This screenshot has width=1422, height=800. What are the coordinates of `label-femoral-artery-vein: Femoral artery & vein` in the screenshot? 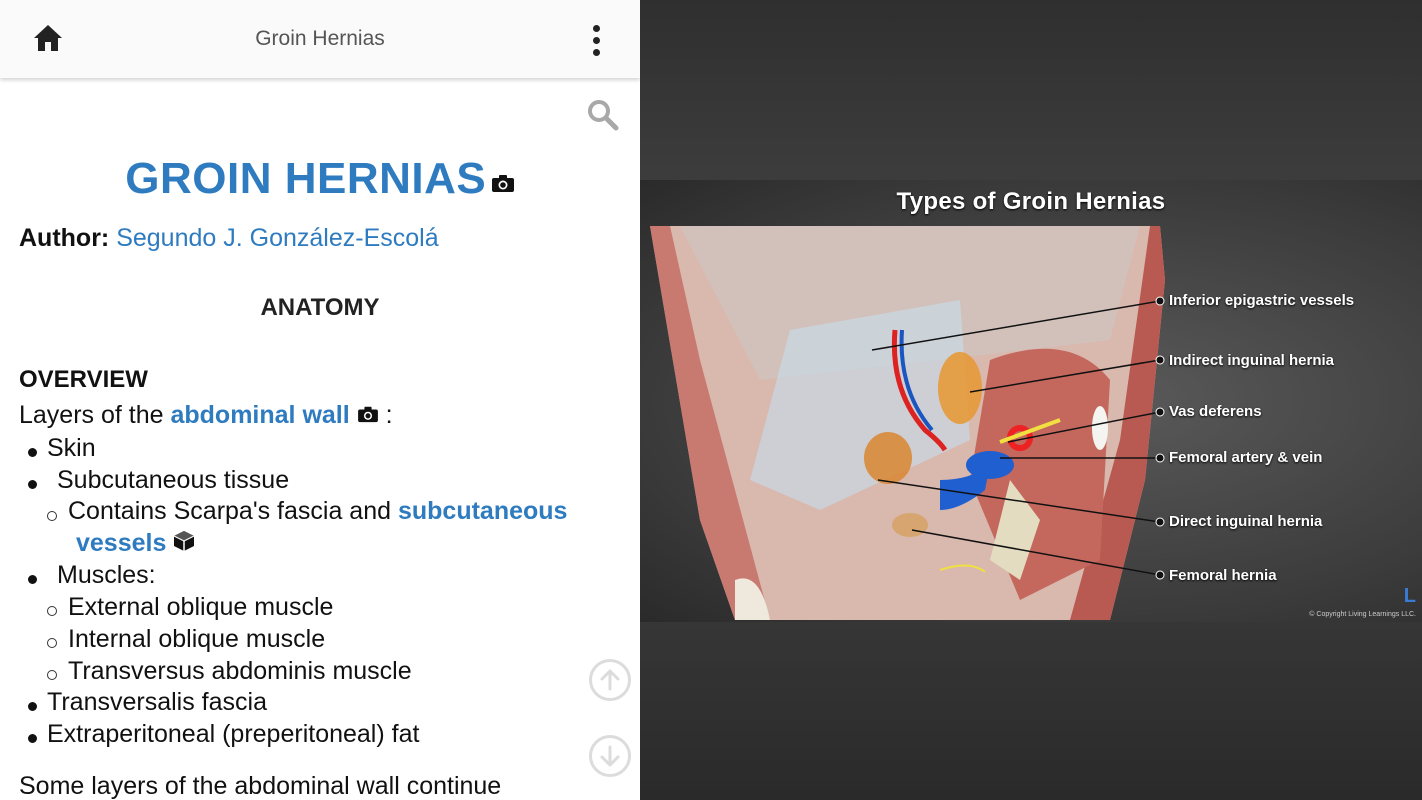 It's located at (1246, 457).